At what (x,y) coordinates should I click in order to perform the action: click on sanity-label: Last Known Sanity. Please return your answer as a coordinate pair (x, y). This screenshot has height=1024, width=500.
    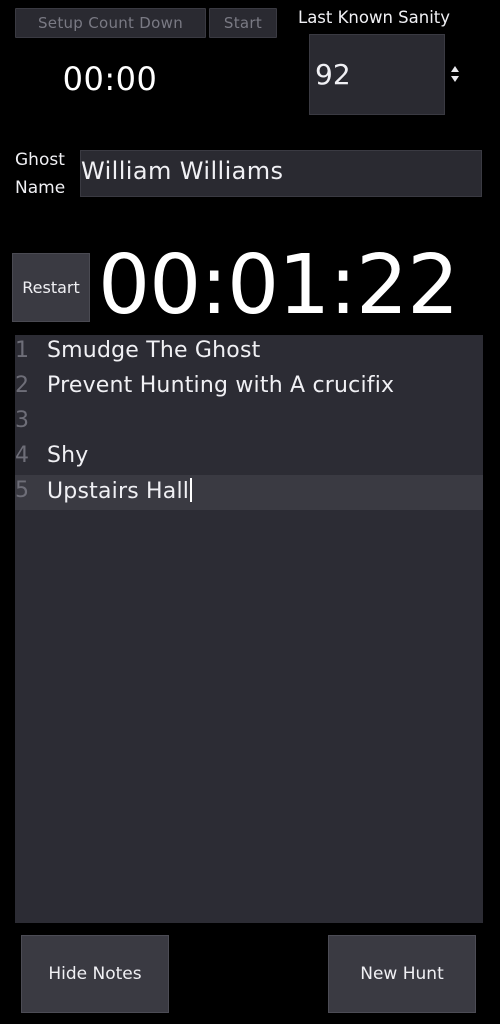
    Looking at the image, I should click on (374, 17).